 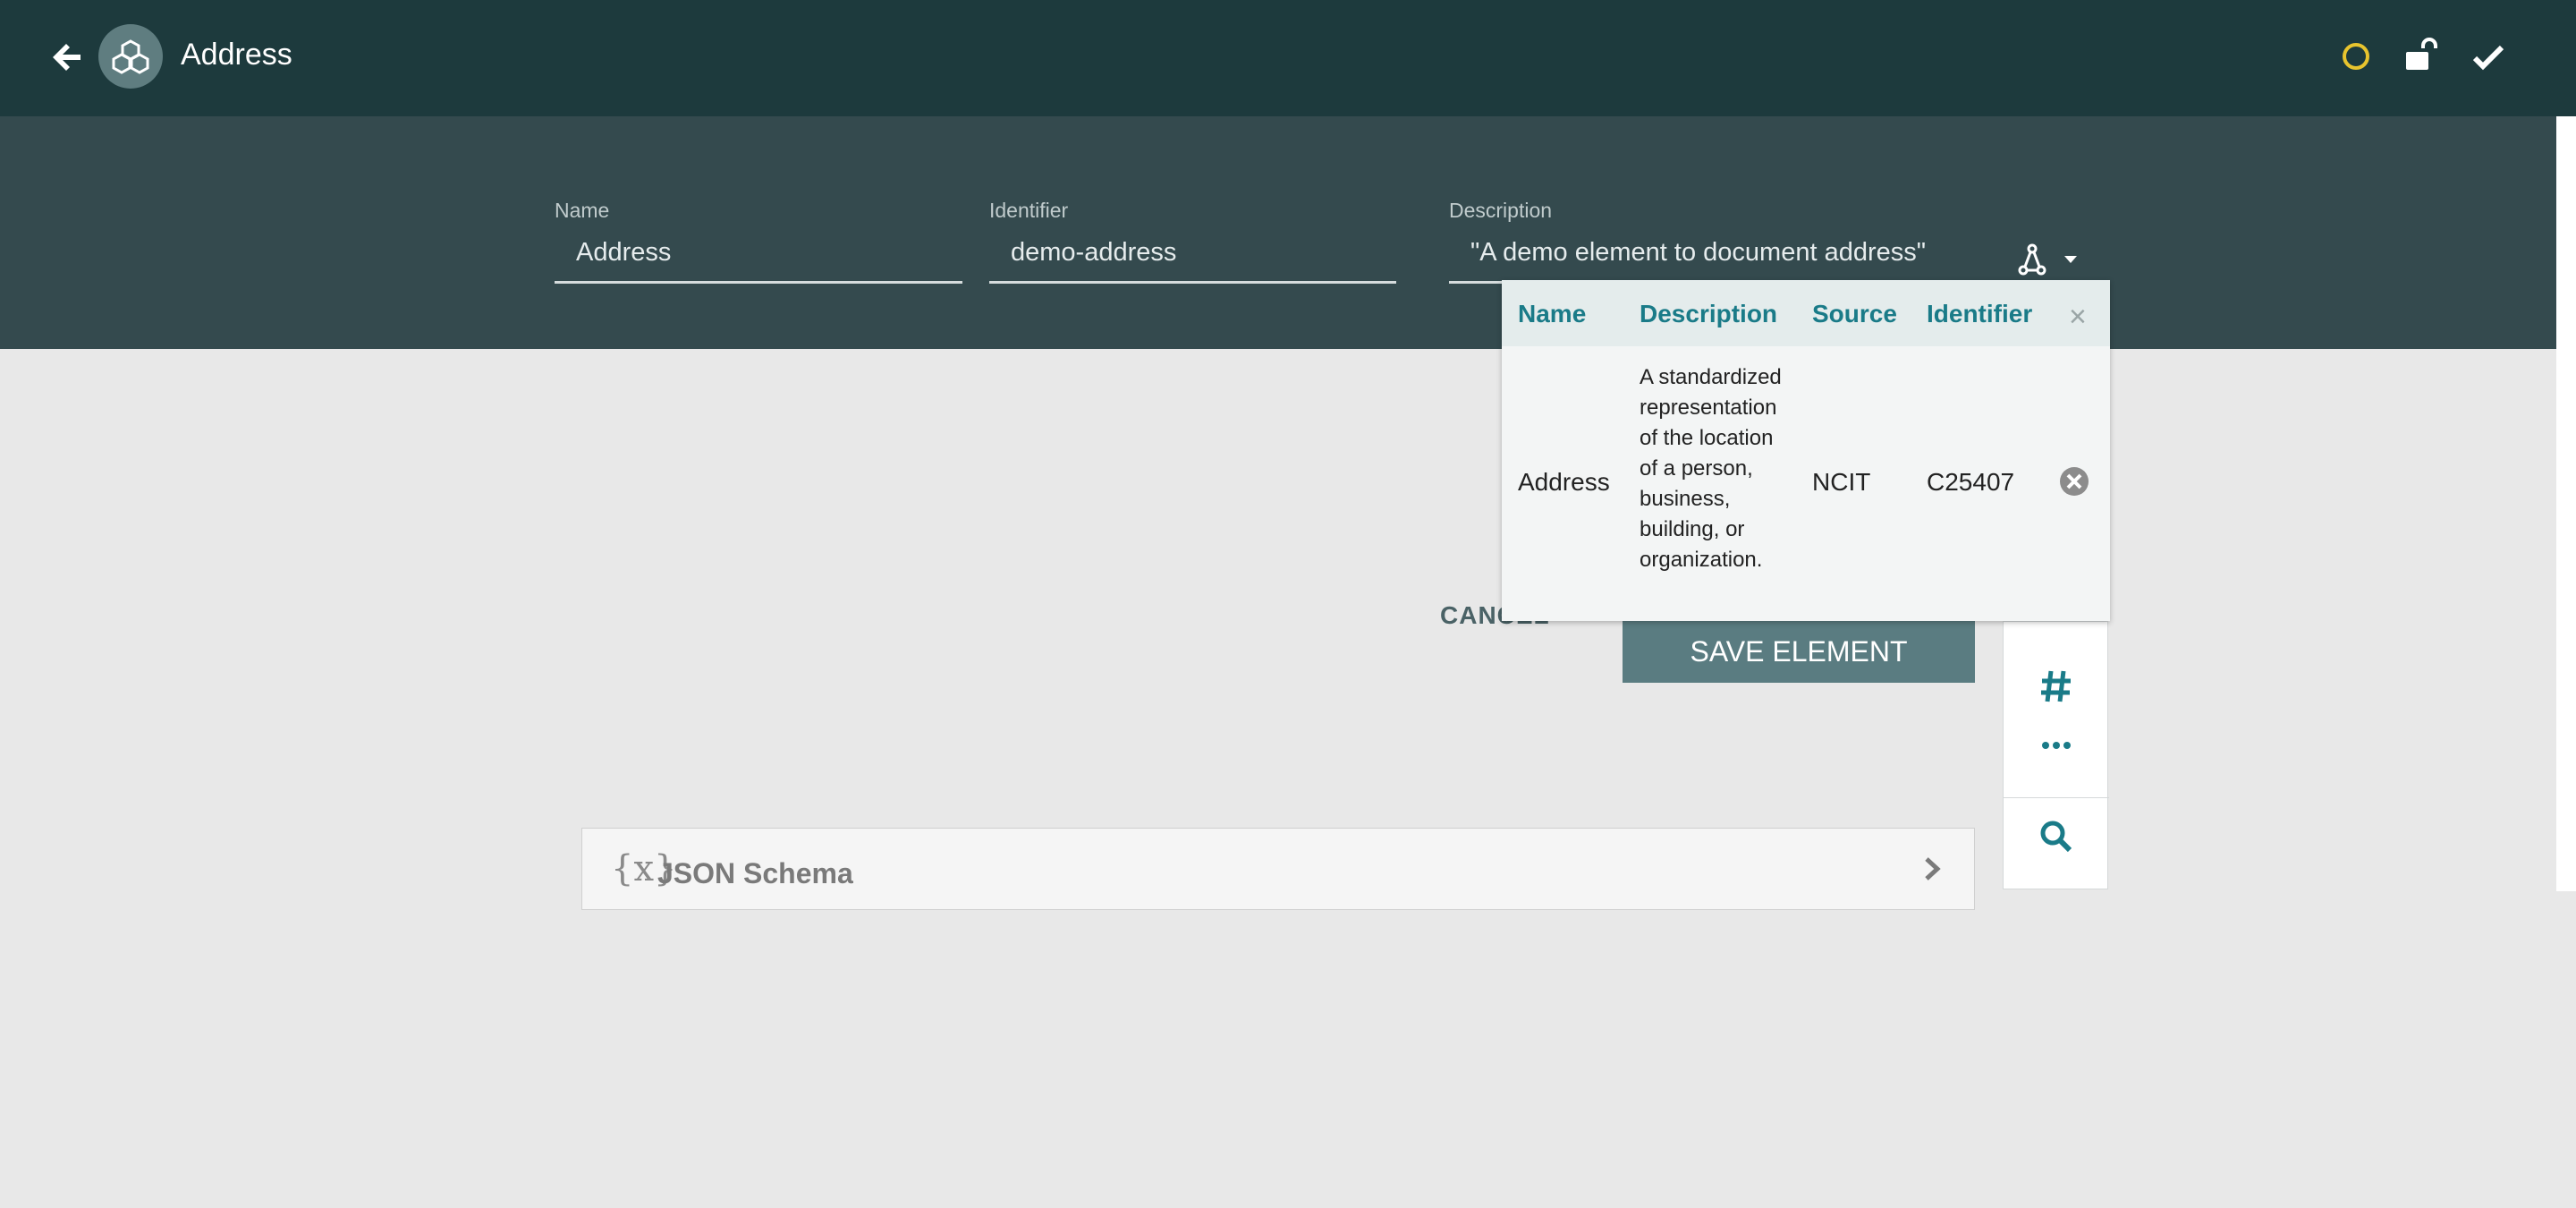 I want to click on search-icon, so click(x=2056, y=837).